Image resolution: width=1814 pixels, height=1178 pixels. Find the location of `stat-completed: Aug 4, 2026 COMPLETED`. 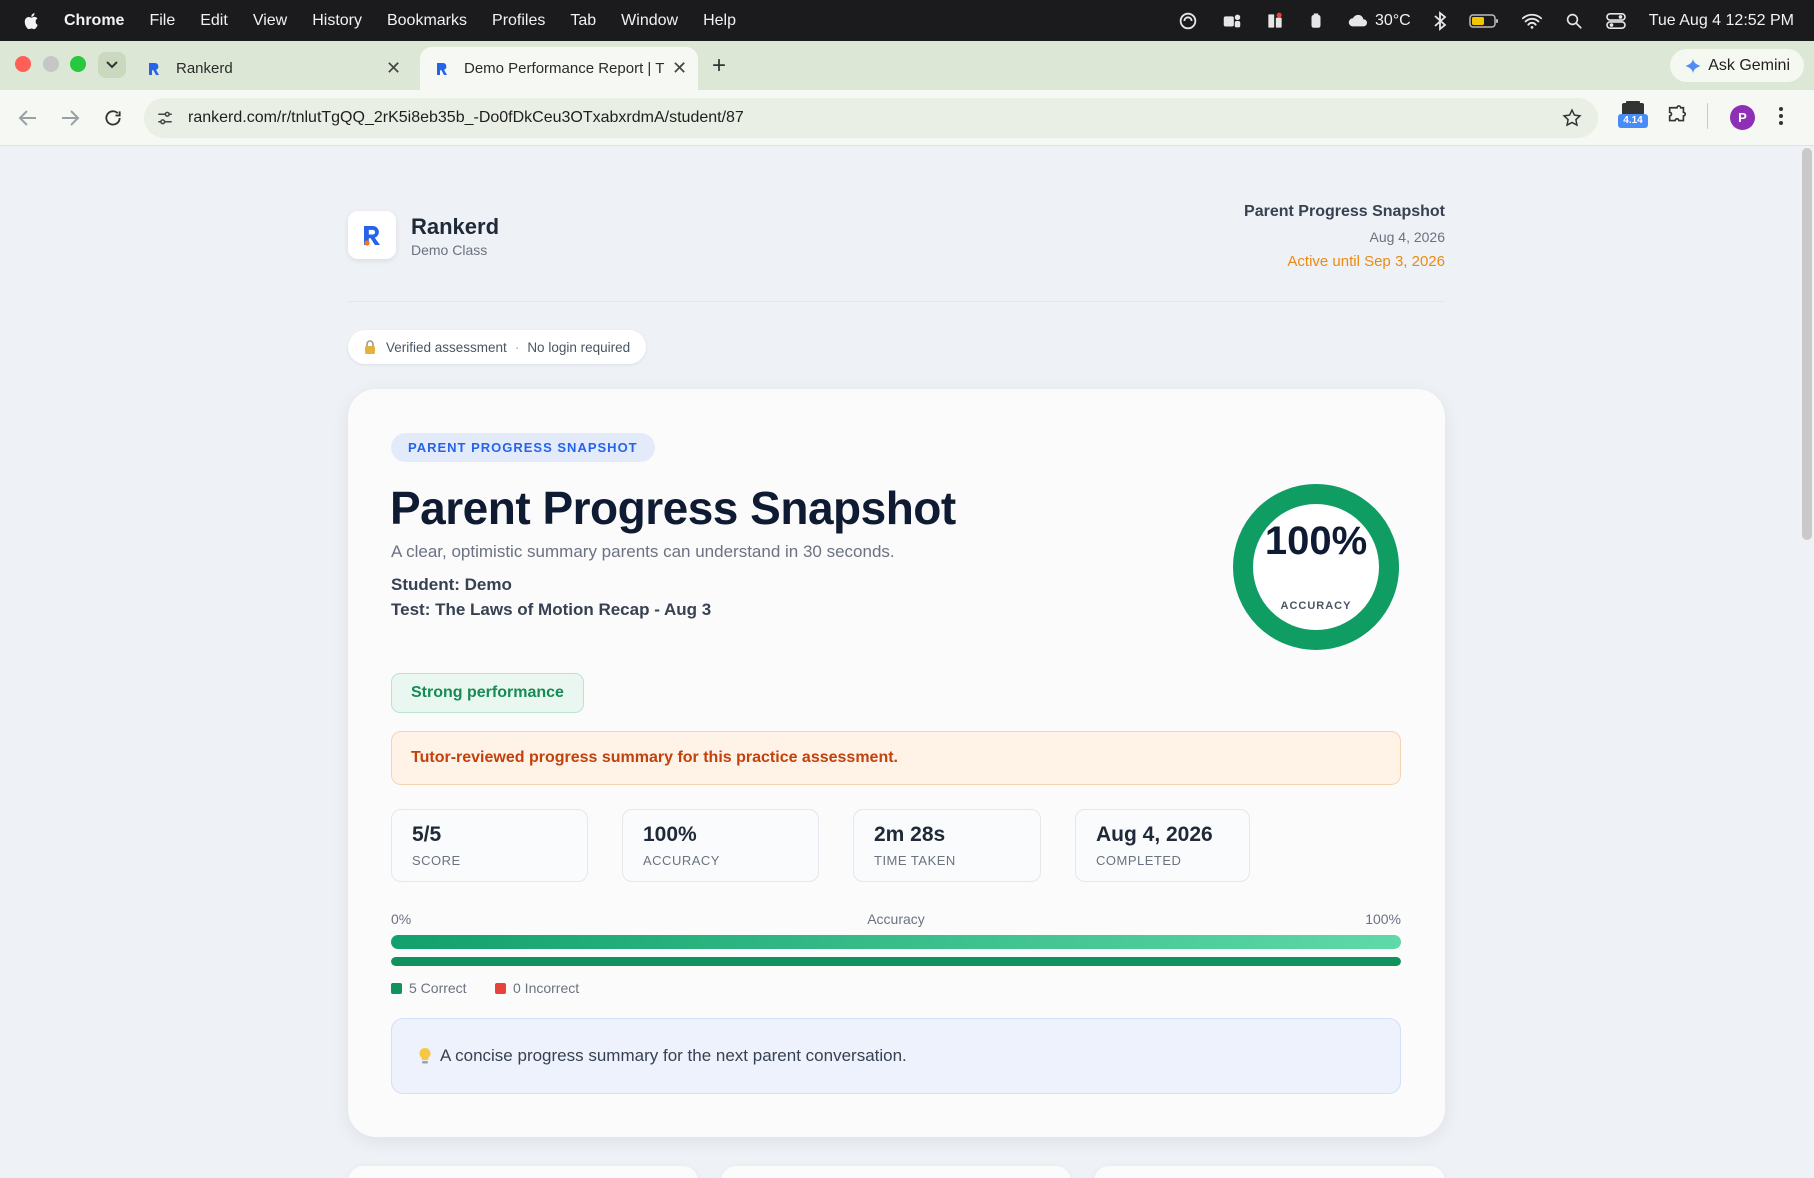

stat-completed: Aug 4, 2026 COMPLETED is located at coordinates (1162, 845).